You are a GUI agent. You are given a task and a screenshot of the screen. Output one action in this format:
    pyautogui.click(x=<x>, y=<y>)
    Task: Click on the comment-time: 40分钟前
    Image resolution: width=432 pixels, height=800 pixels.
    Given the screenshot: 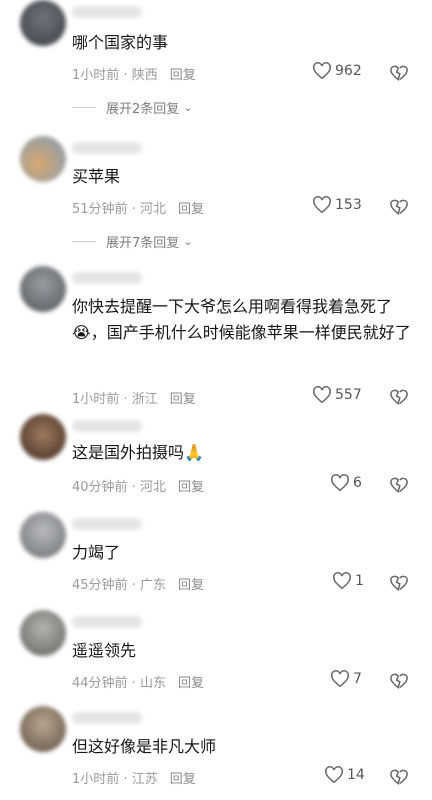 What is the action you would take?
    pyautogui.click(x=100, y=487)
    